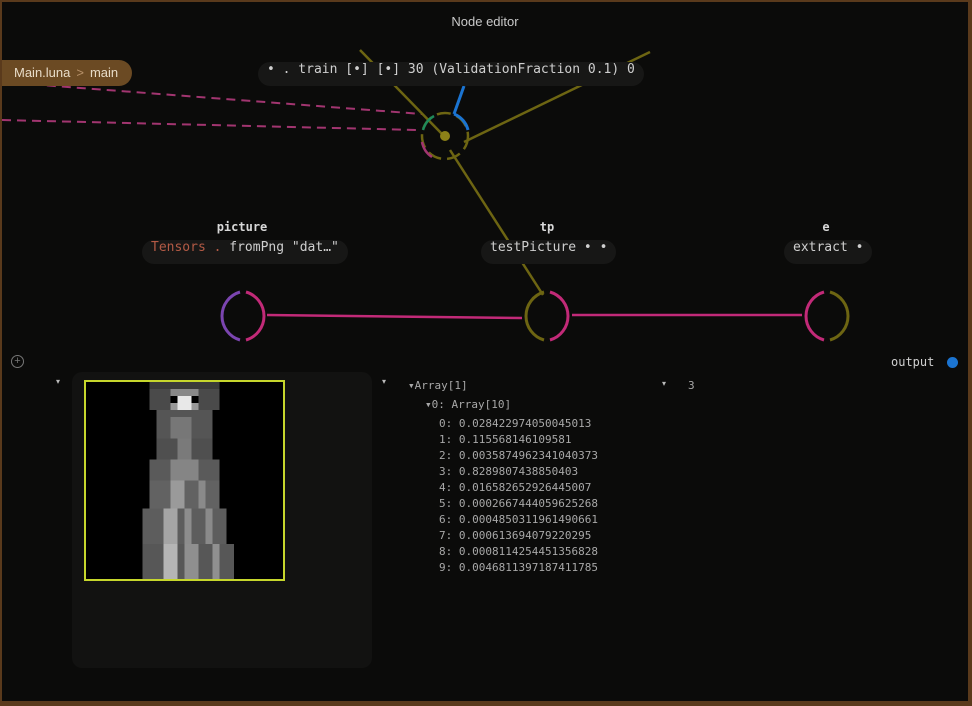 The width and height of the screenshot is (972, 706). I want to click on connection-wire-blue, so click(459, 100).